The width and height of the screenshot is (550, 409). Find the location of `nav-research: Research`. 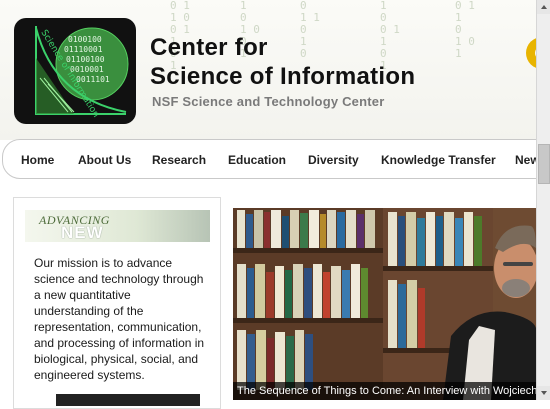

nav-research: Research is located at coordinates (179, 160).